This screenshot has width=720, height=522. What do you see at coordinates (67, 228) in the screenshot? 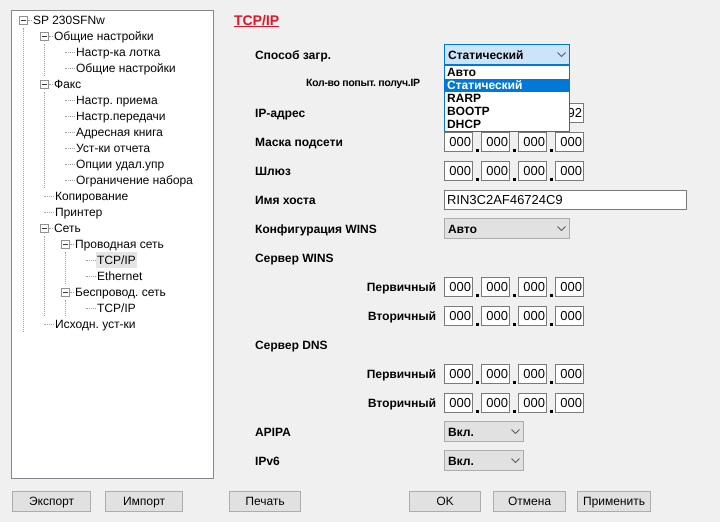
I see `tree-item: Сеть` at bounding box center [67, 228].